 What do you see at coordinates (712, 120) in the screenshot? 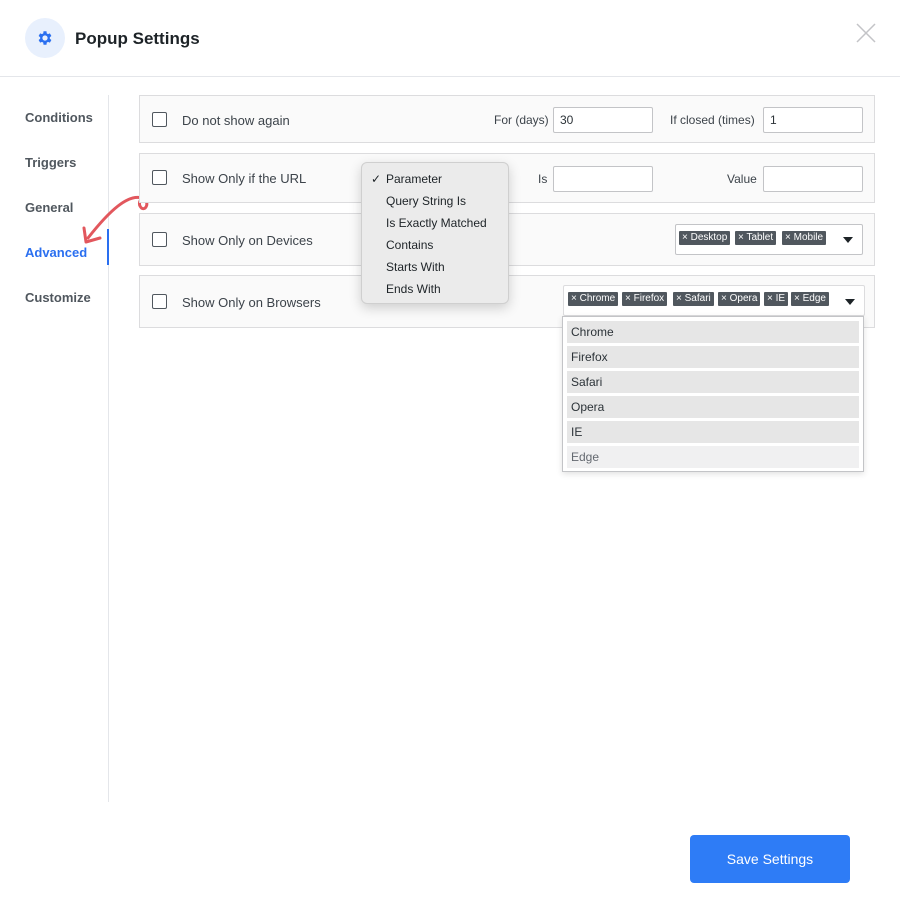
I see `if-closed-label: If closed (times)` at bounding box center [712, 120].